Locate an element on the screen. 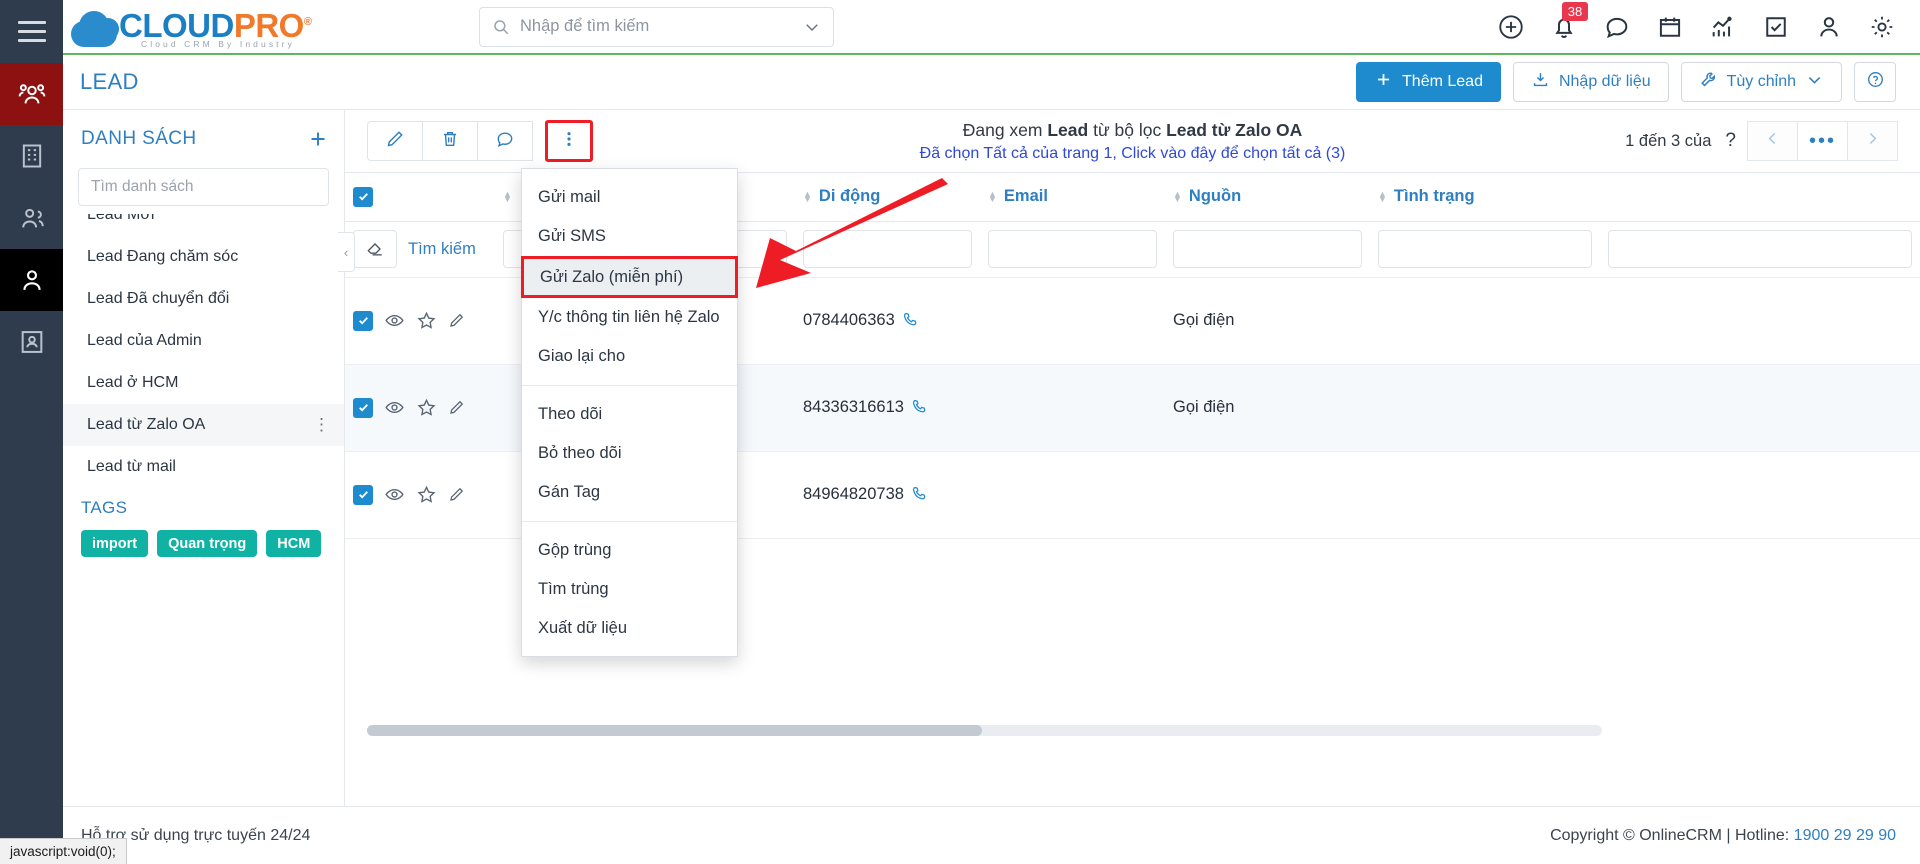 This screenshot has height=864, width=1920. menu-item-giao-lai-cho: Giao lại cho is located at coordinates (629, 356).